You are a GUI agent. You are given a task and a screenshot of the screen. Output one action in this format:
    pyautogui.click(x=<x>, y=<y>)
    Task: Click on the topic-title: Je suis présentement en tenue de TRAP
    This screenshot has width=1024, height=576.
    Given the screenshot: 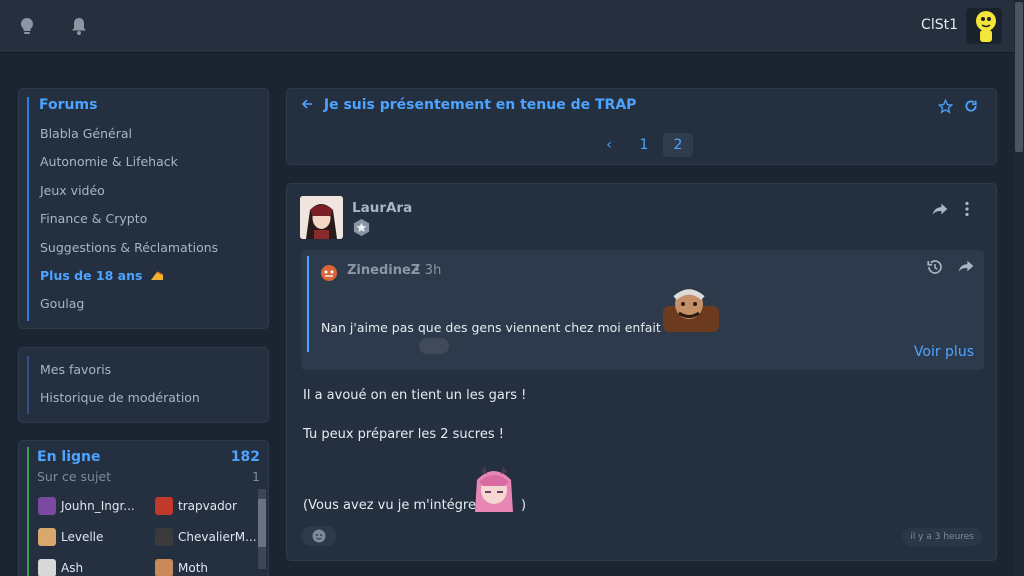 What is the action you would take?
    pyautogui.click(x=468, y=105)
    